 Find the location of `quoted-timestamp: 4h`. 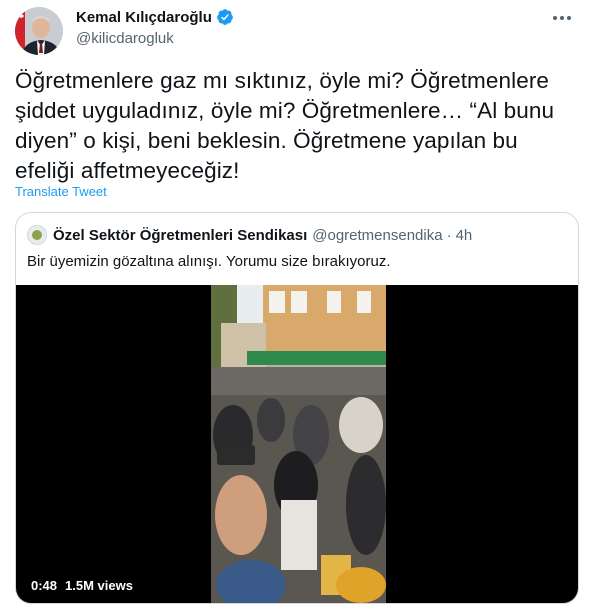

quoted-timestamp: 4h is located at coordinates (464, 235).